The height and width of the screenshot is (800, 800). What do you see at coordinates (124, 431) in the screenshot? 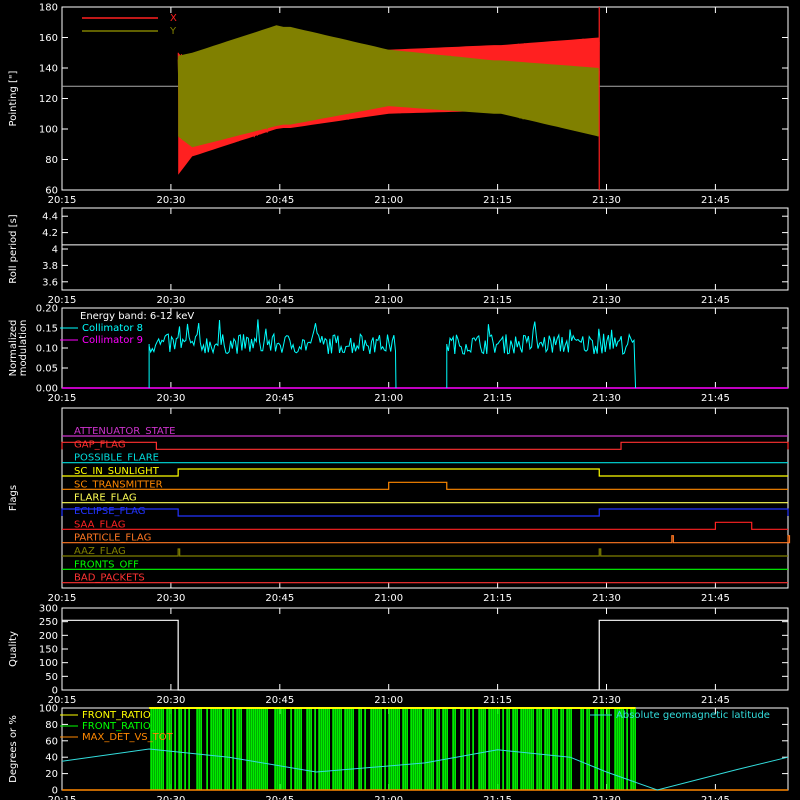
I see `flag-label: ATTENUATOR_STATE` at bounding box center [124, 431].